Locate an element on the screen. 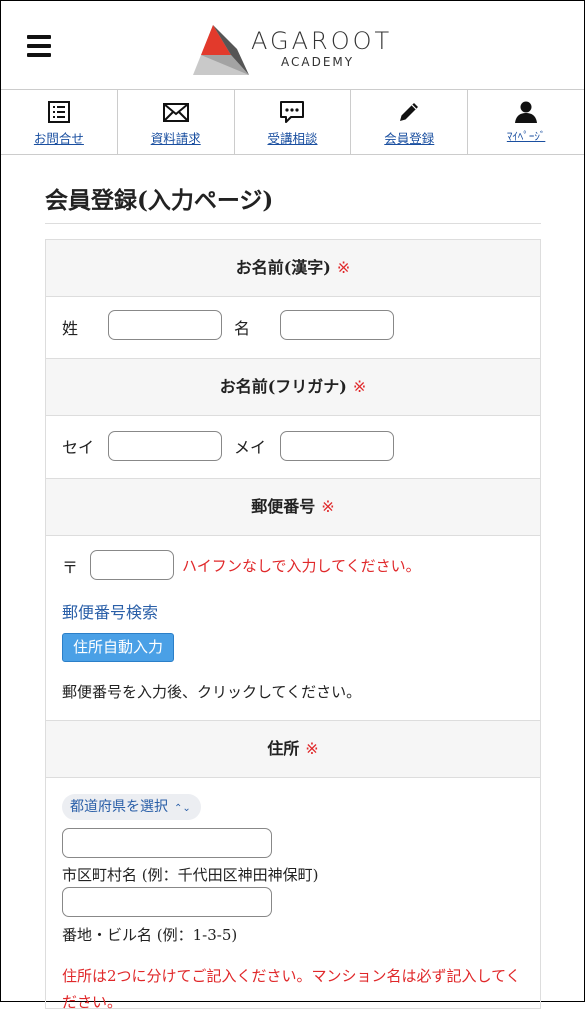 The width and height of the screenshot is (585, 1015). nav-item-mypage: ﾏｲﾍﾟｰｼﾞ is located at coordinates (526, 122).